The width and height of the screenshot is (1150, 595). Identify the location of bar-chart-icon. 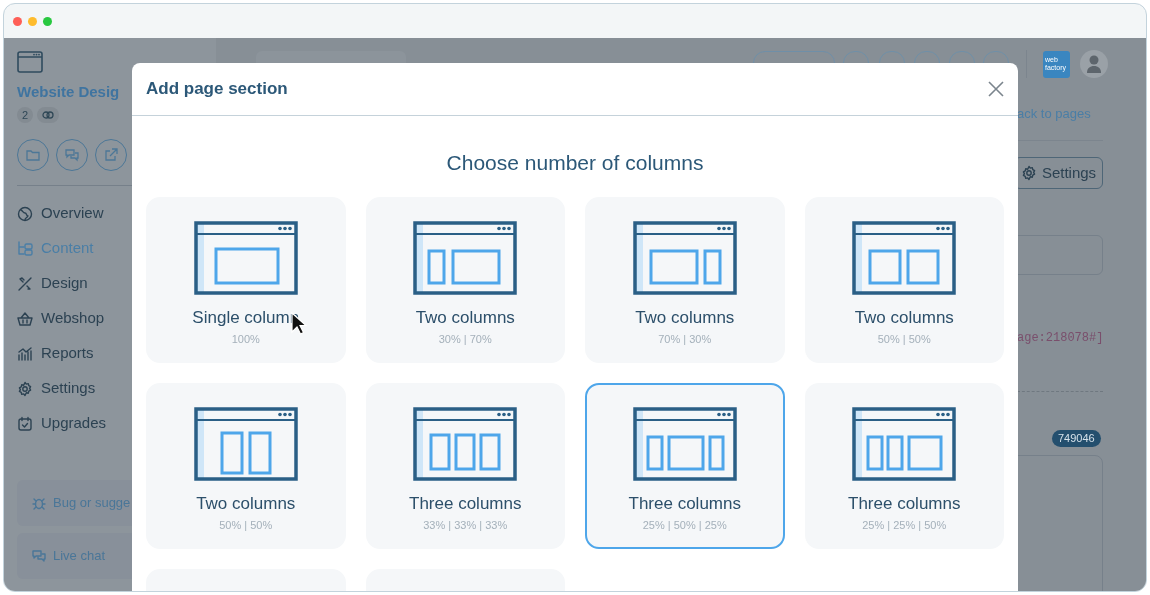
(25, 353).